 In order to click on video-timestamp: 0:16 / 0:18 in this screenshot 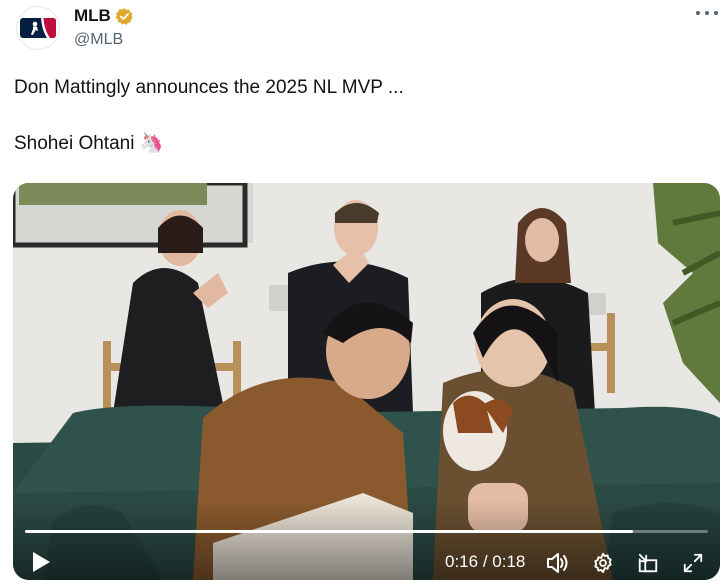, I will do `click(485, 562)`.